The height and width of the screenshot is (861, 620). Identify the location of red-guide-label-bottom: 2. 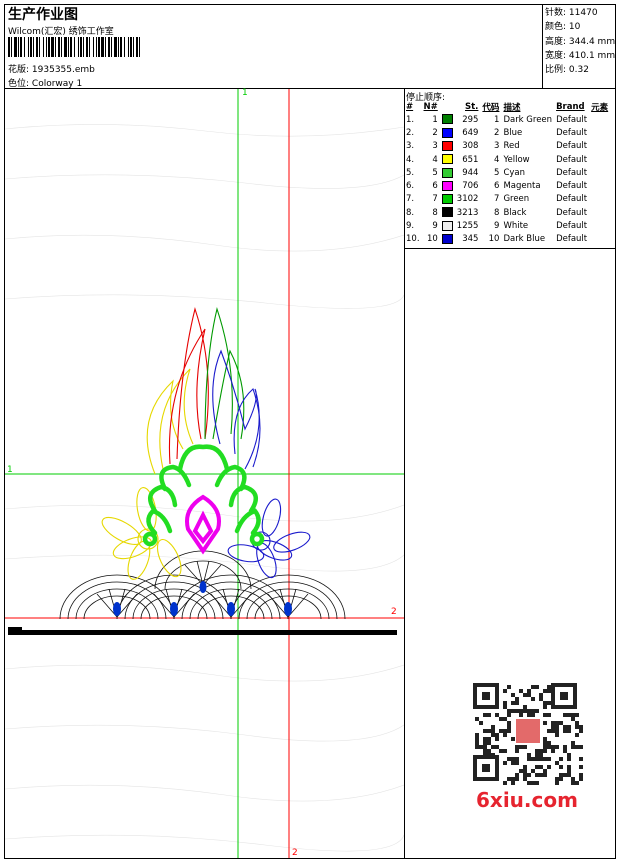
(295, 853).